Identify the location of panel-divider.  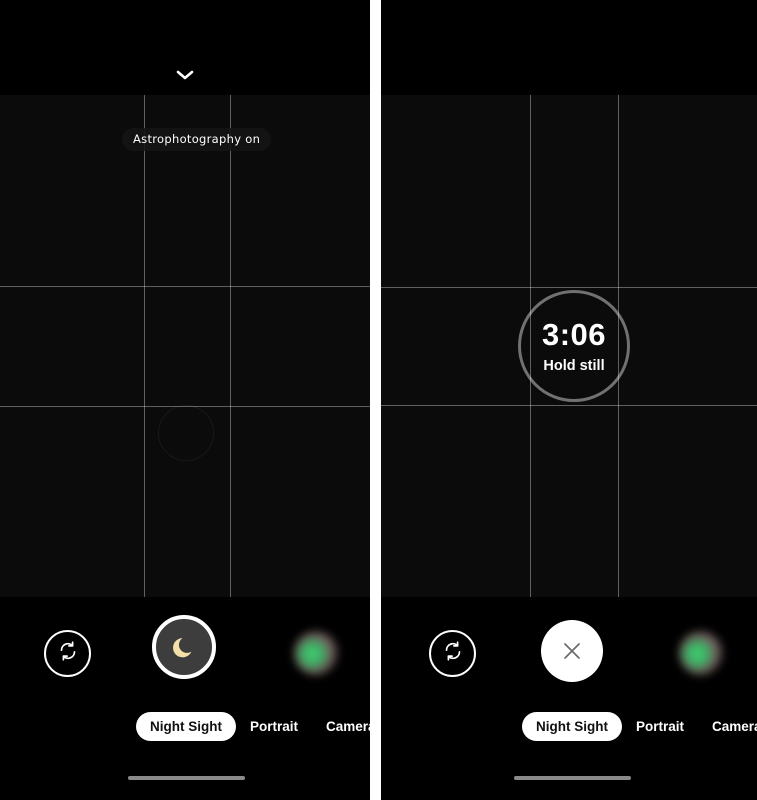
(375, 400).